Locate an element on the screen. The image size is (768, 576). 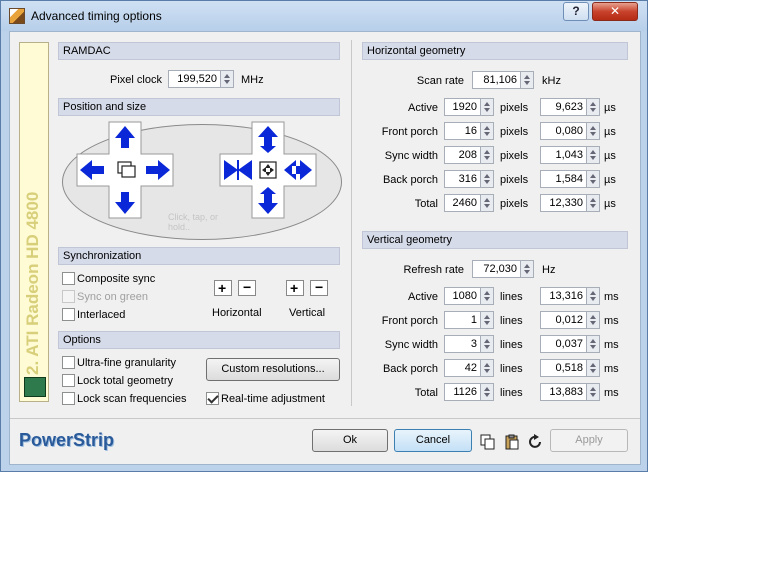
sync-on-green-checkbox is located at coordinates (68, 296).